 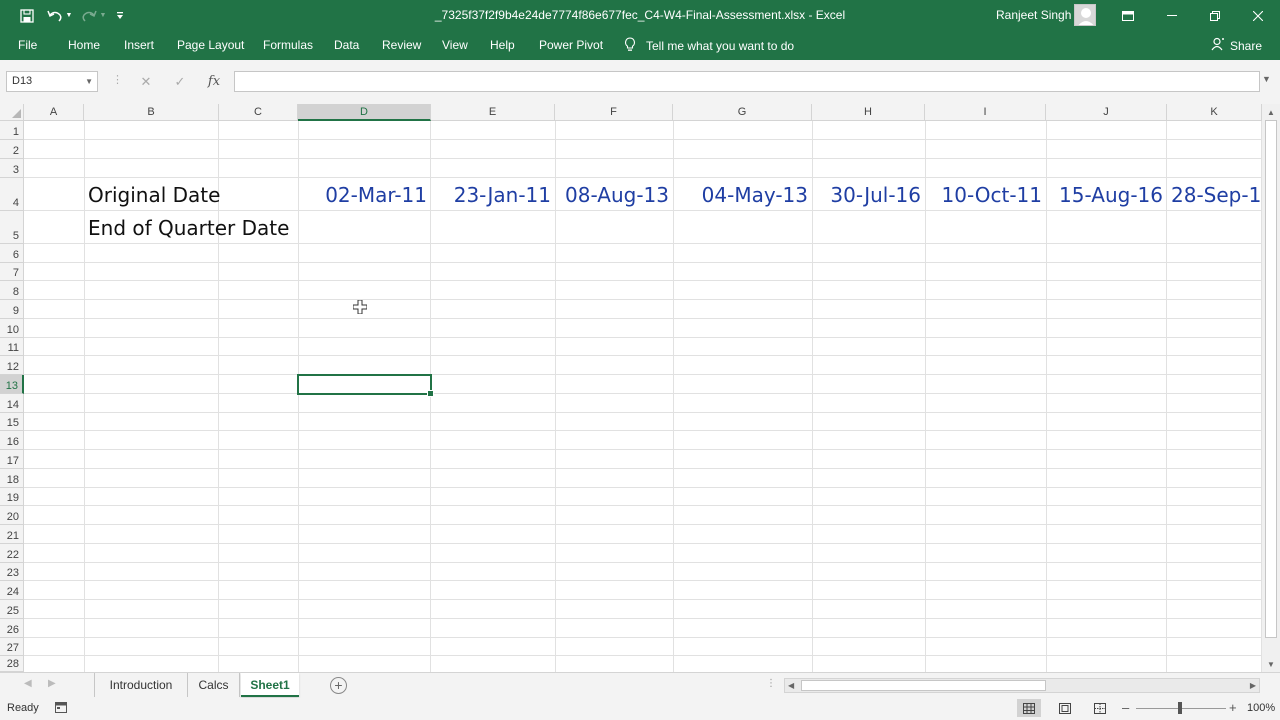 What do you see at coordinates (1233, 708) in the screenshot?
I see `zoom-in-icon: +` at bounding box center [1233, 708].